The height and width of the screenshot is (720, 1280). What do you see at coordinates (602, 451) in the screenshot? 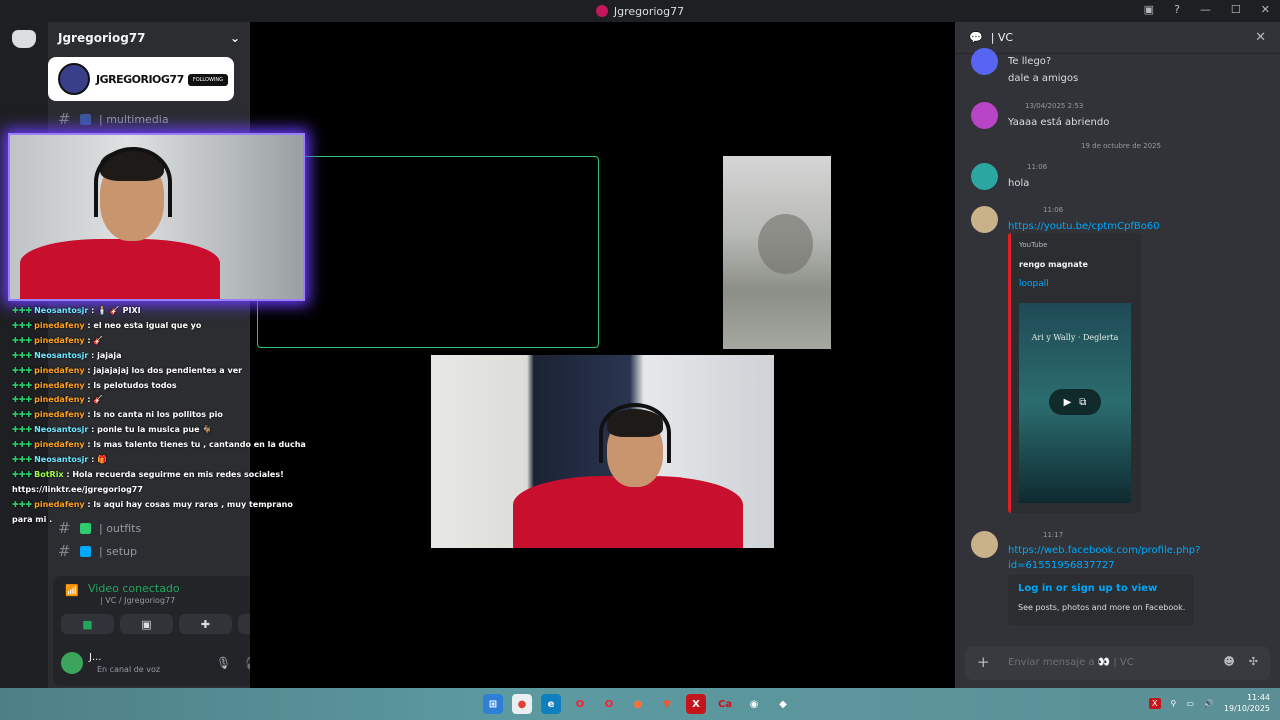
I see `video-tile-camera` at bounding box center [602, 451].